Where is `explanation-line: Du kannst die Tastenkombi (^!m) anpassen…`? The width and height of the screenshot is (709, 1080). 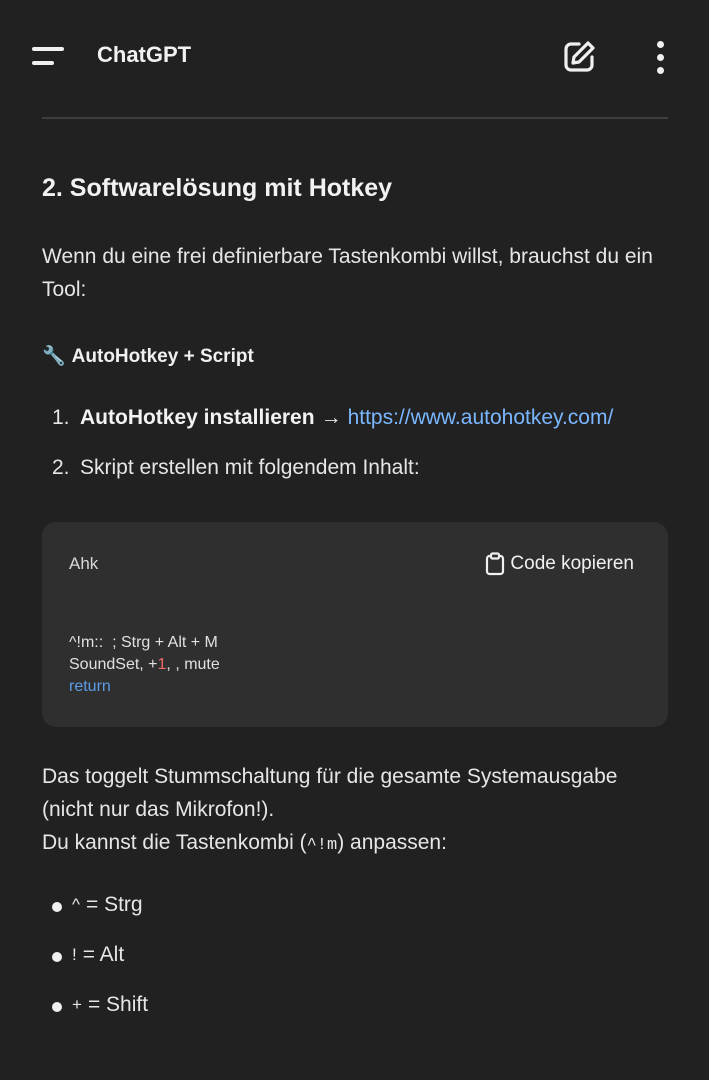
explanation-line: Du kannst die Tastenkombi (^!m) anpassen… is located at coordinates (357, 844).